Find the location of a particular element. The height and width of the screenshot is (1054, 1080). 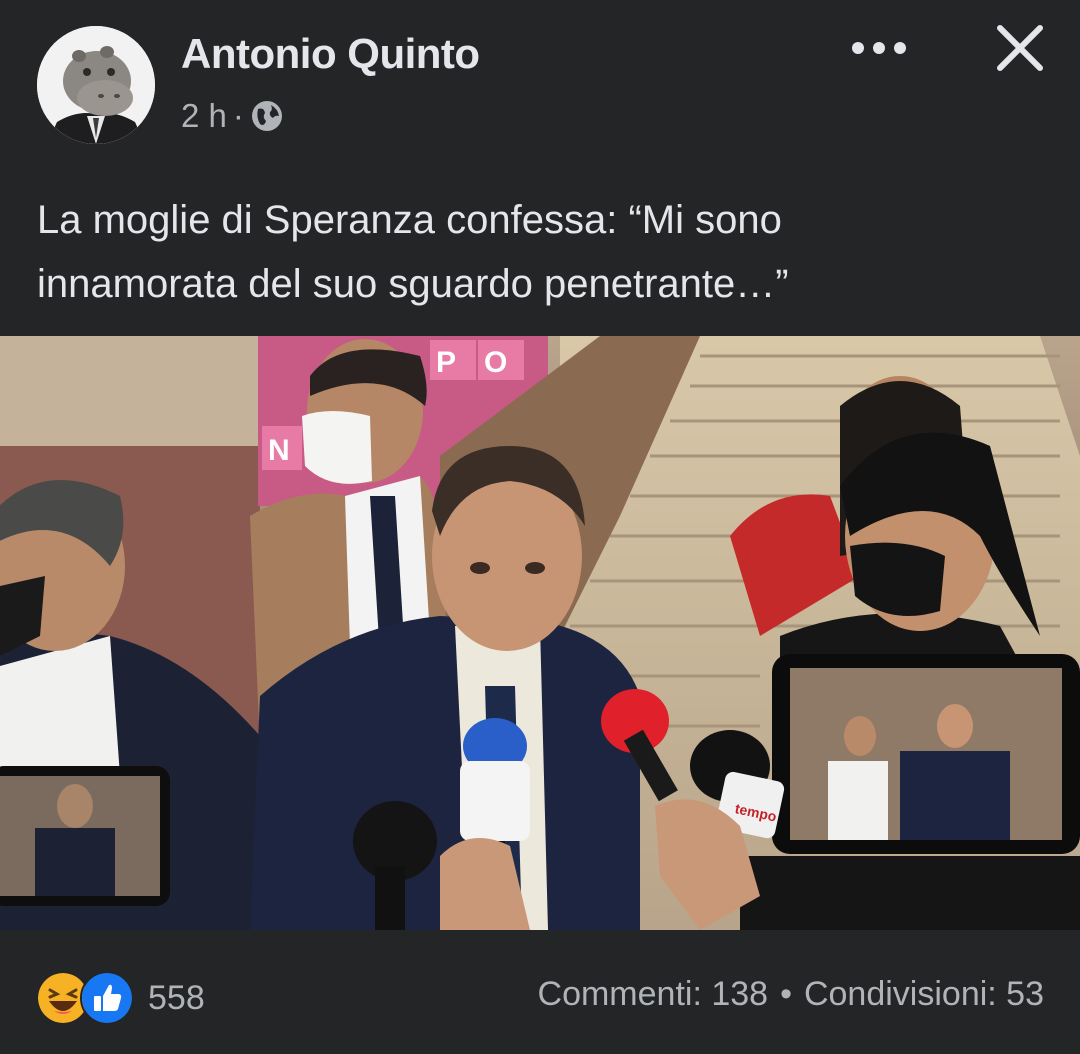

hippo-avatar-icon is located at coordinates (96, 85).